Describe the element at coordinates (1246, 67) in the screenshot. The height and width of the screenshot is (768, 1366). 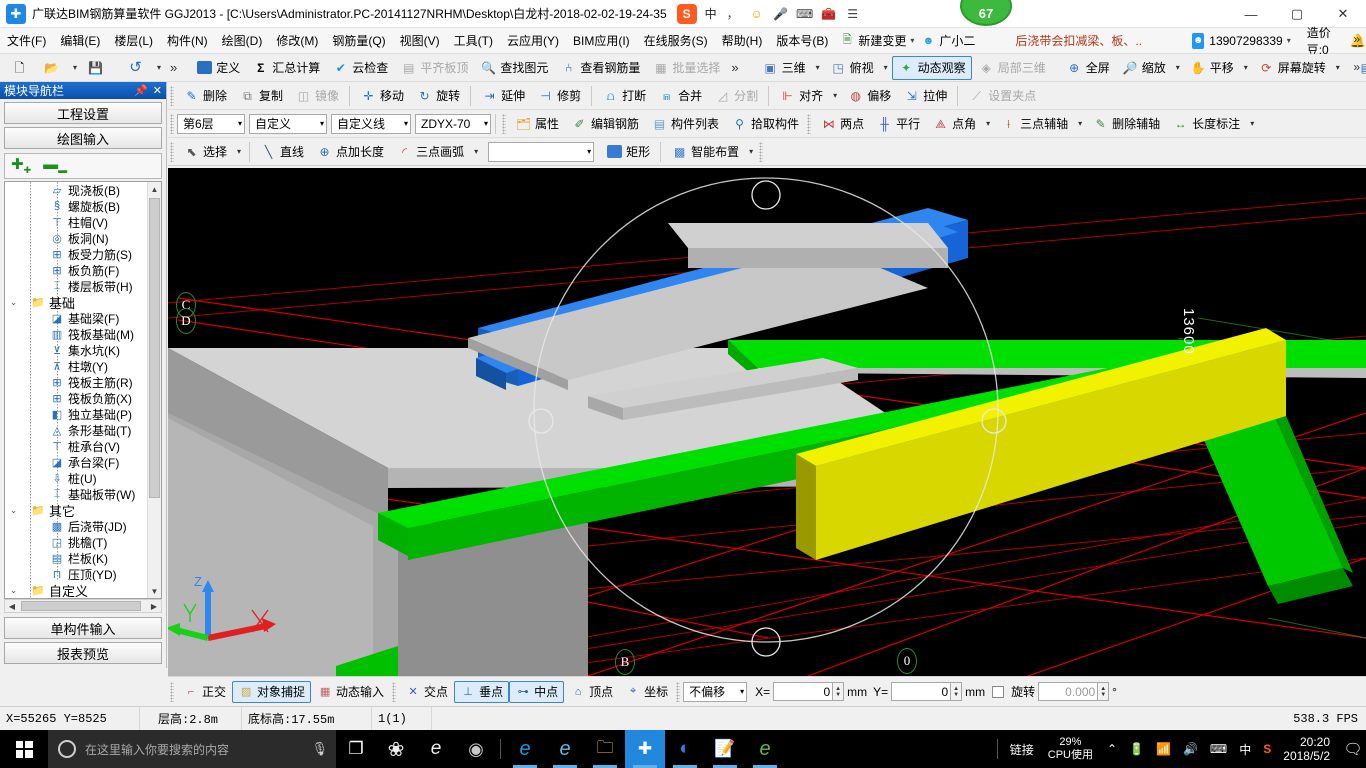
I see `pan-tool-caret-icon: ▾` at that location.